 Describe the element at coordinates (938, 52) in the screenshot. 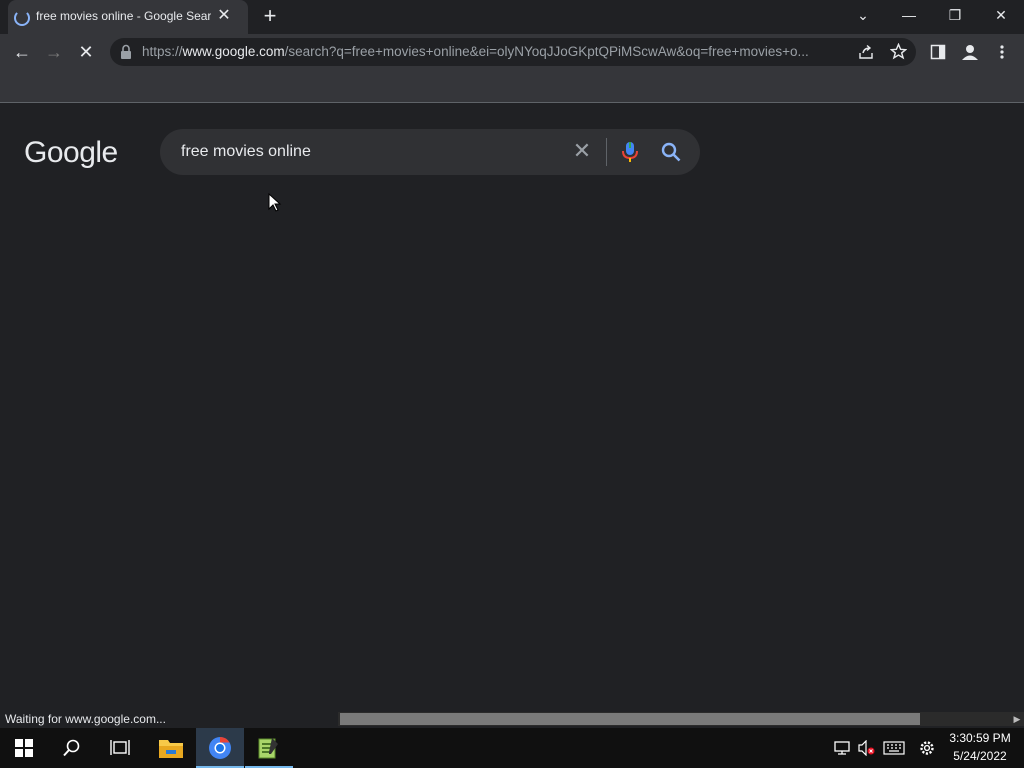

I see `side-panel-icon` at that location.